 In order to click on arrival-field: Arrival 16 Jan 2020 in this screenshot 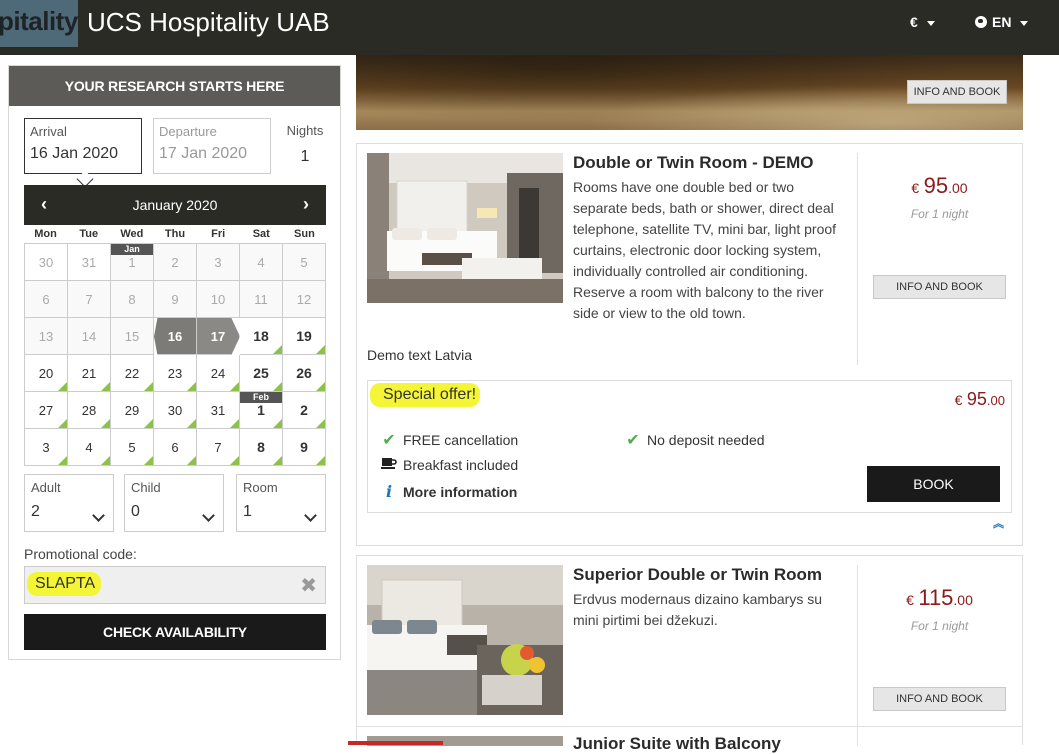, I will do `click(83, 146)`.